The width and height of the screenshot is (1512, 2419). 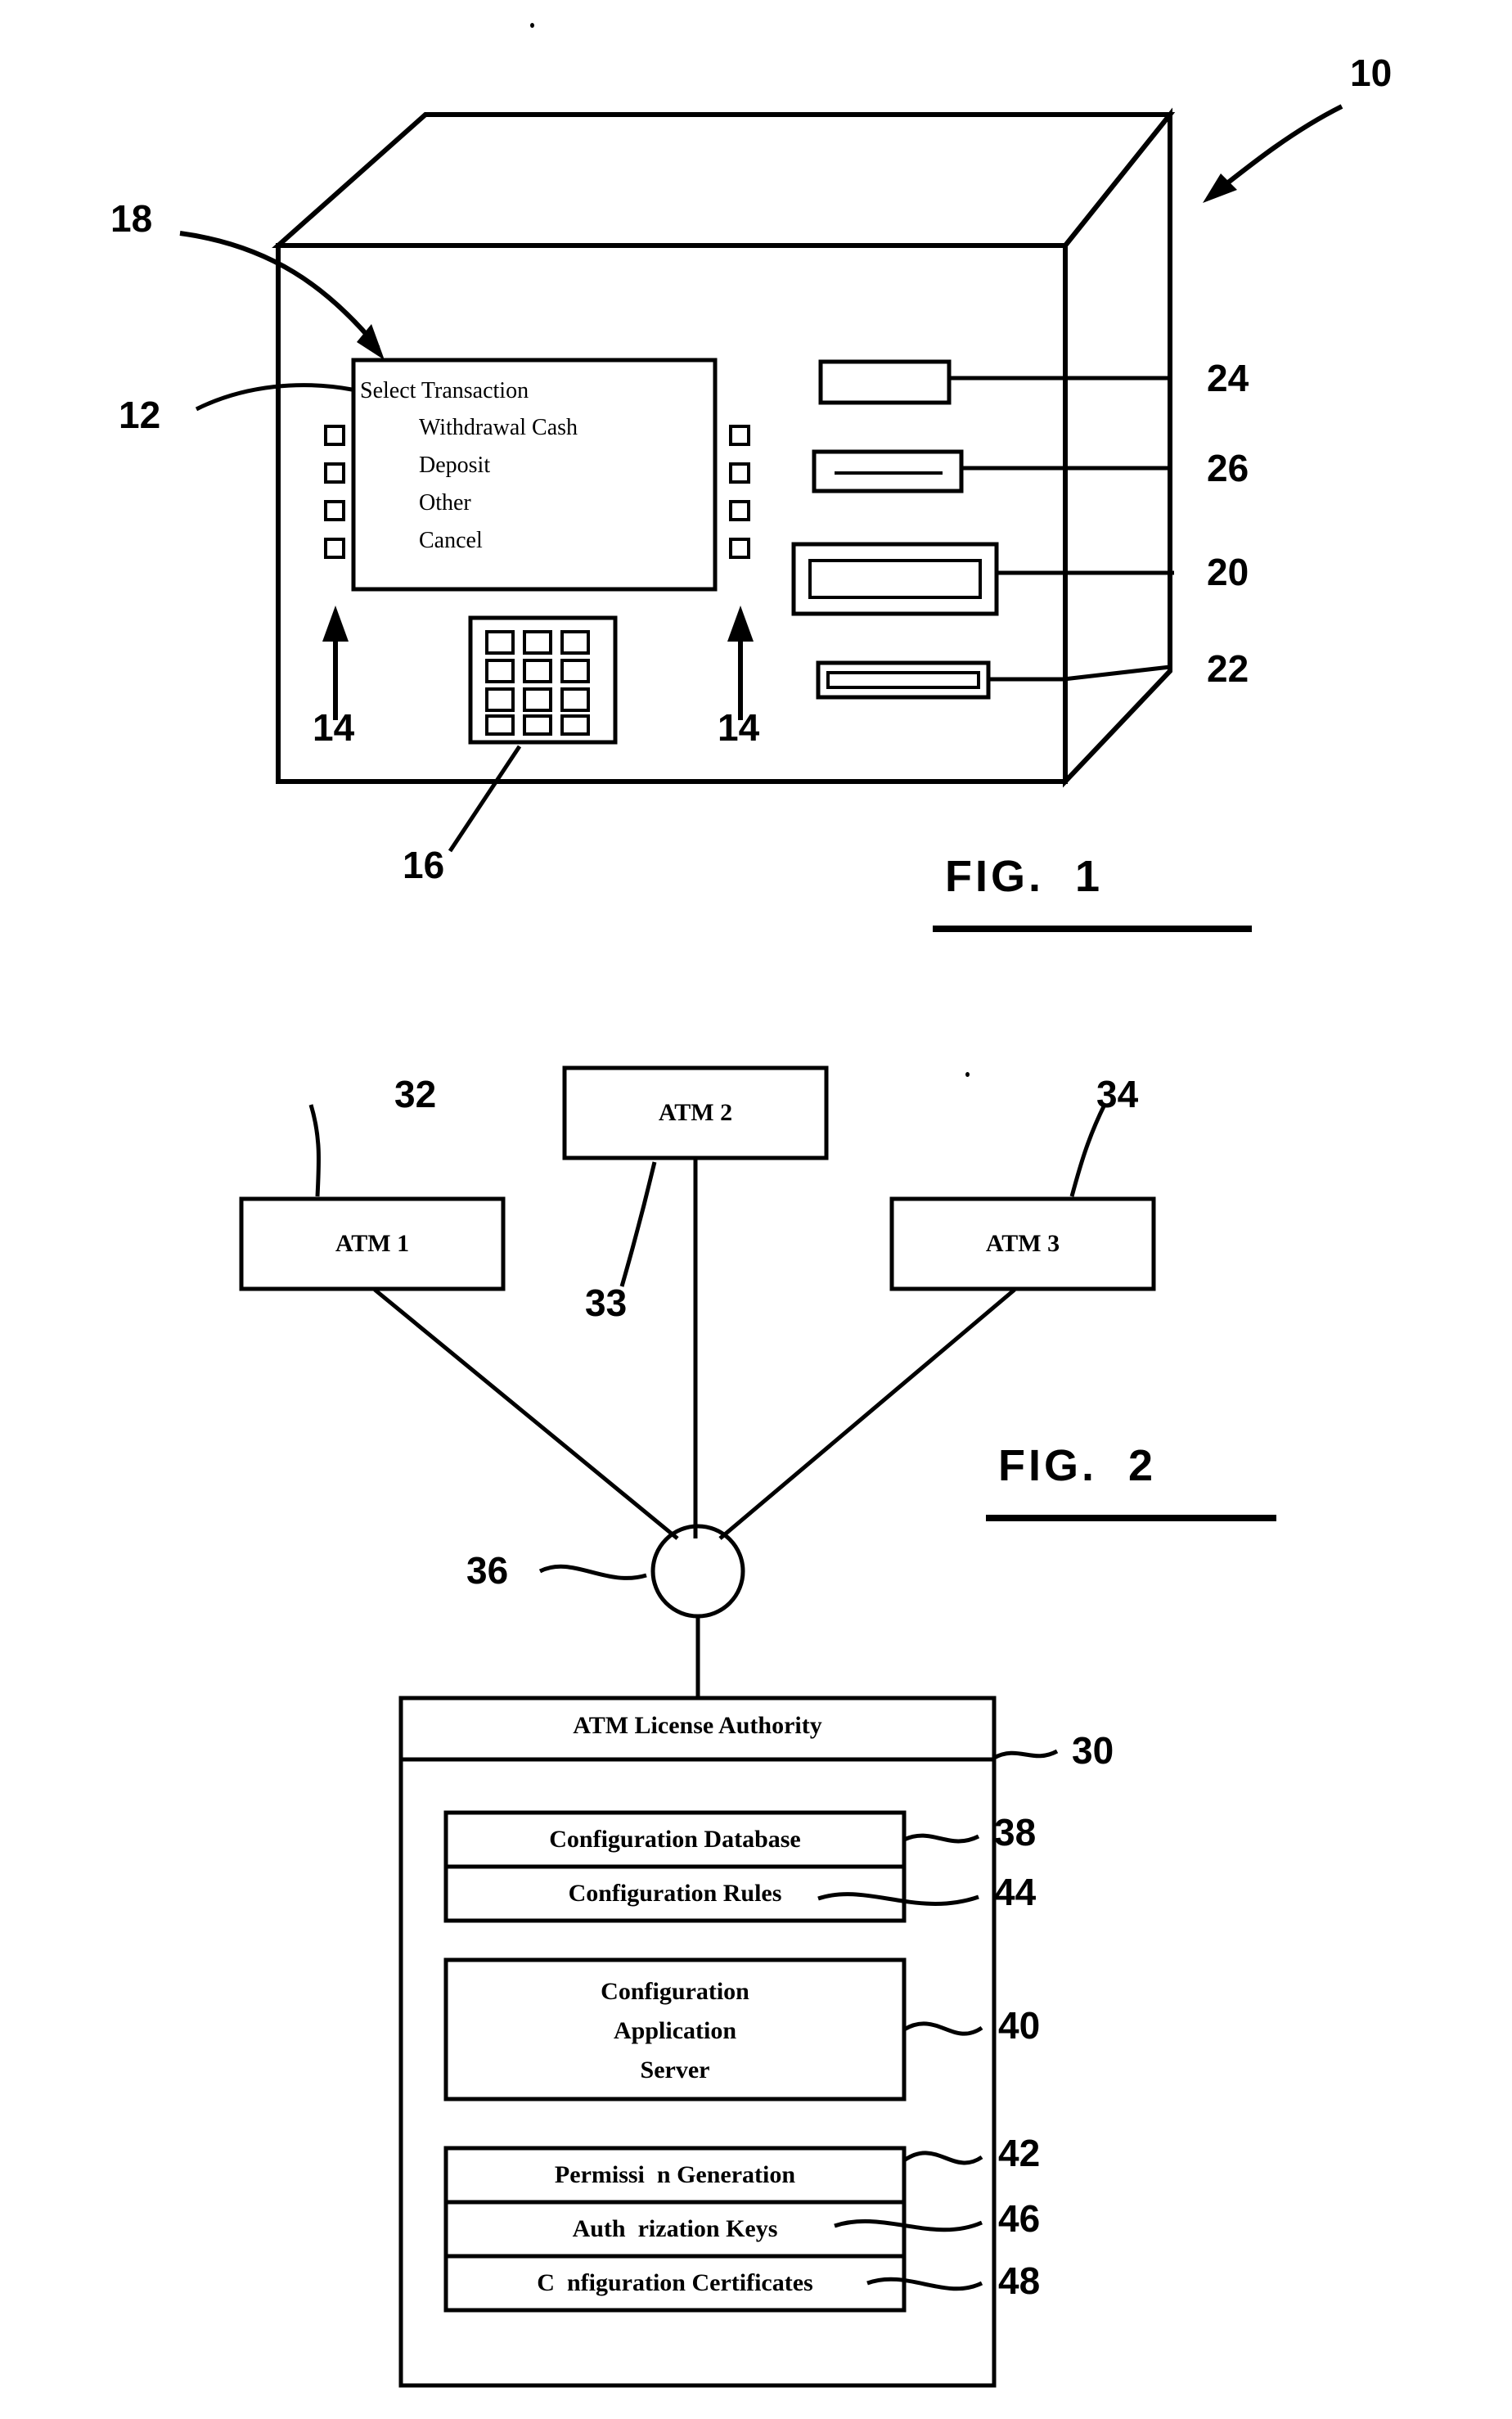 What do you see at coordinates (740, 492) in the screenshot?
I see `right-function-keys` at bounding box center [740, 492].